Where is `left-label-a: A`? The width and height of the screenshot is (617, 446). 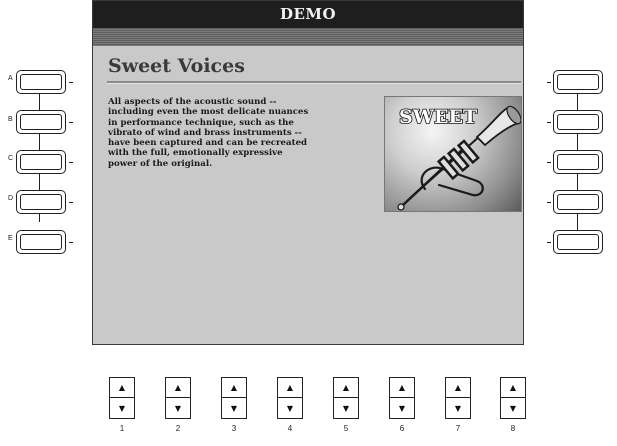
left-label-a: A is located at coordinates (10, 78).